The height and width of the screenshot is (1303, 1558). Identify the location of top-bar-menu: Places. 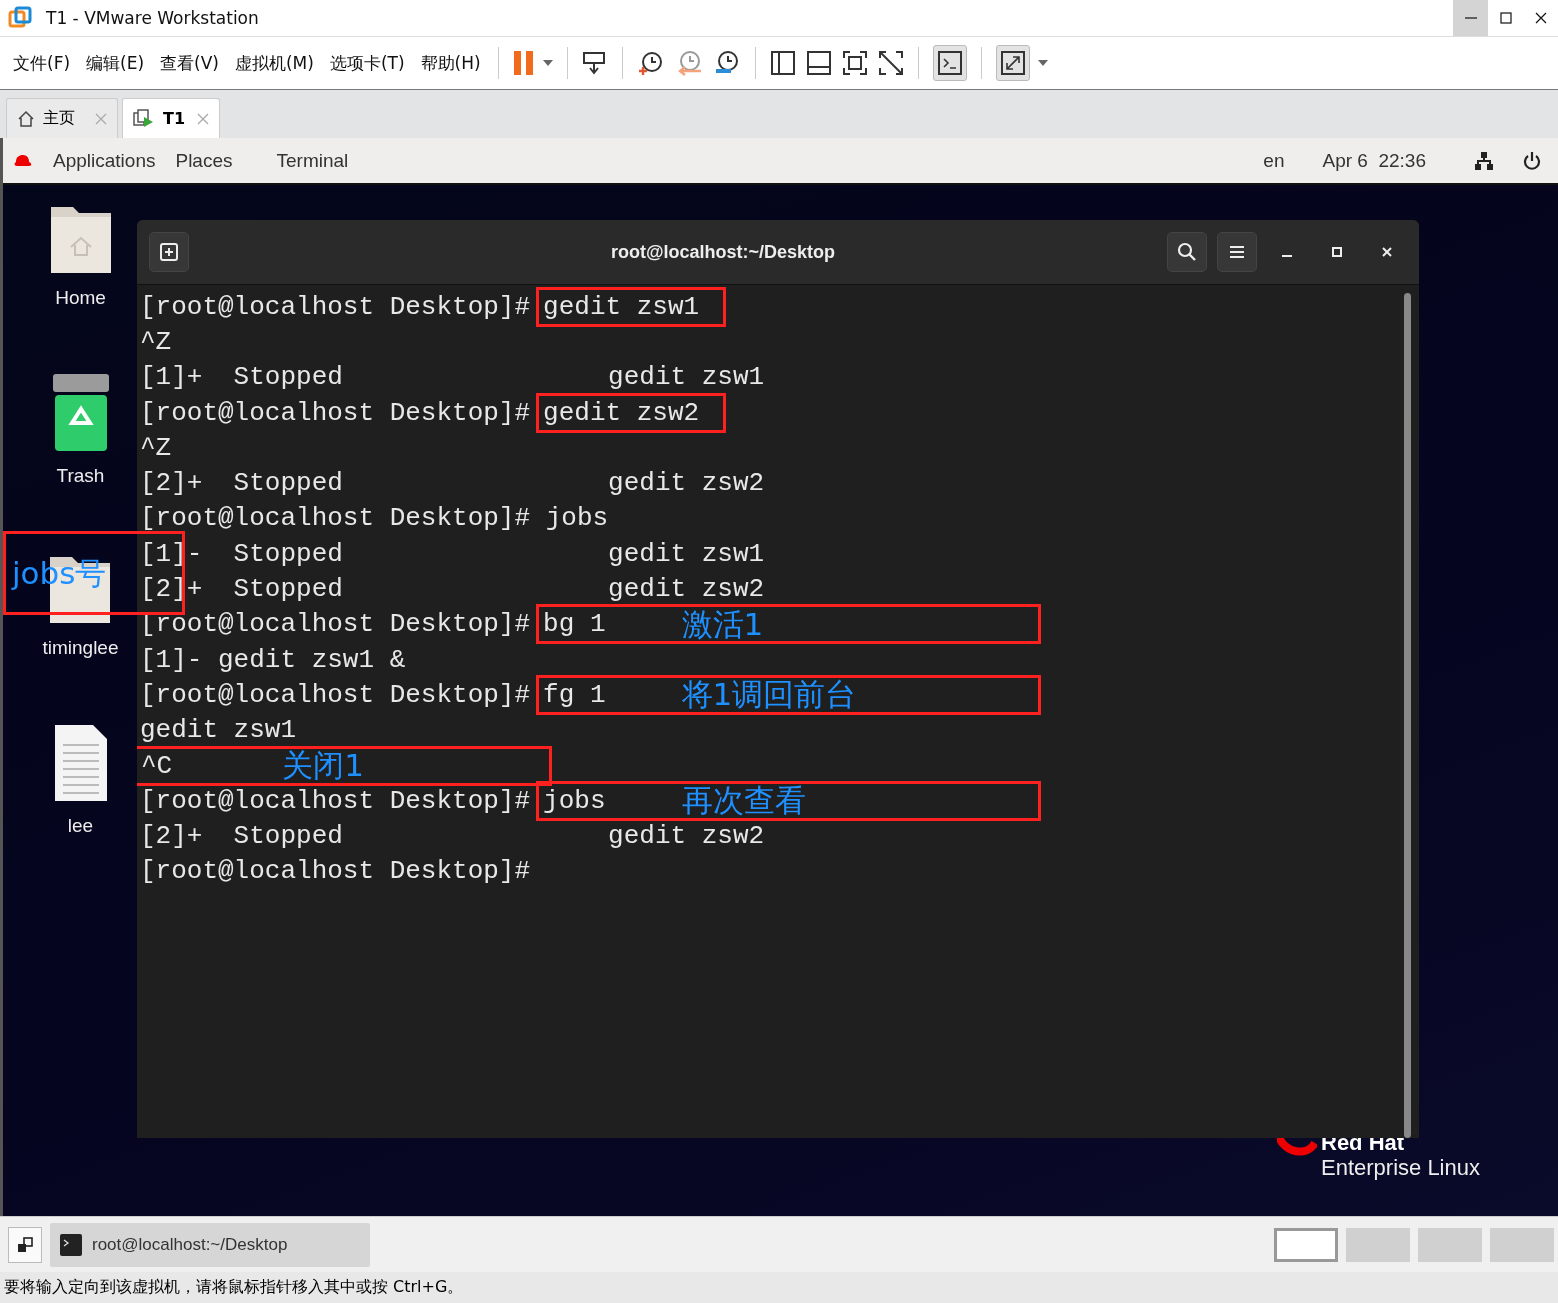
(204, 160).